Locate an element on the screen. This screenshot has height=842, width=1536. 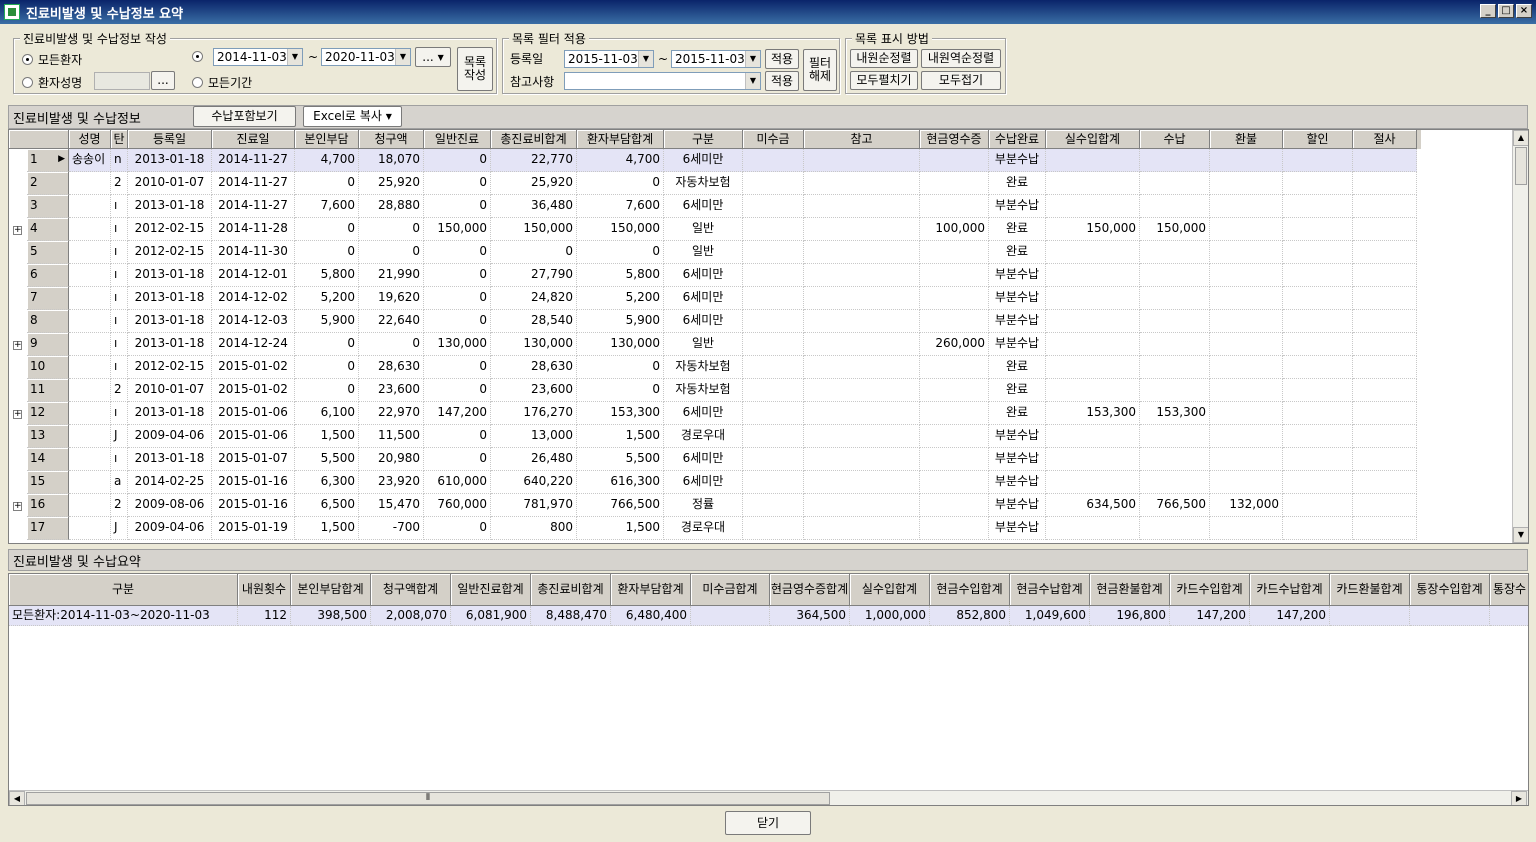
row-number: 2 is located at coordinates (48, 183).